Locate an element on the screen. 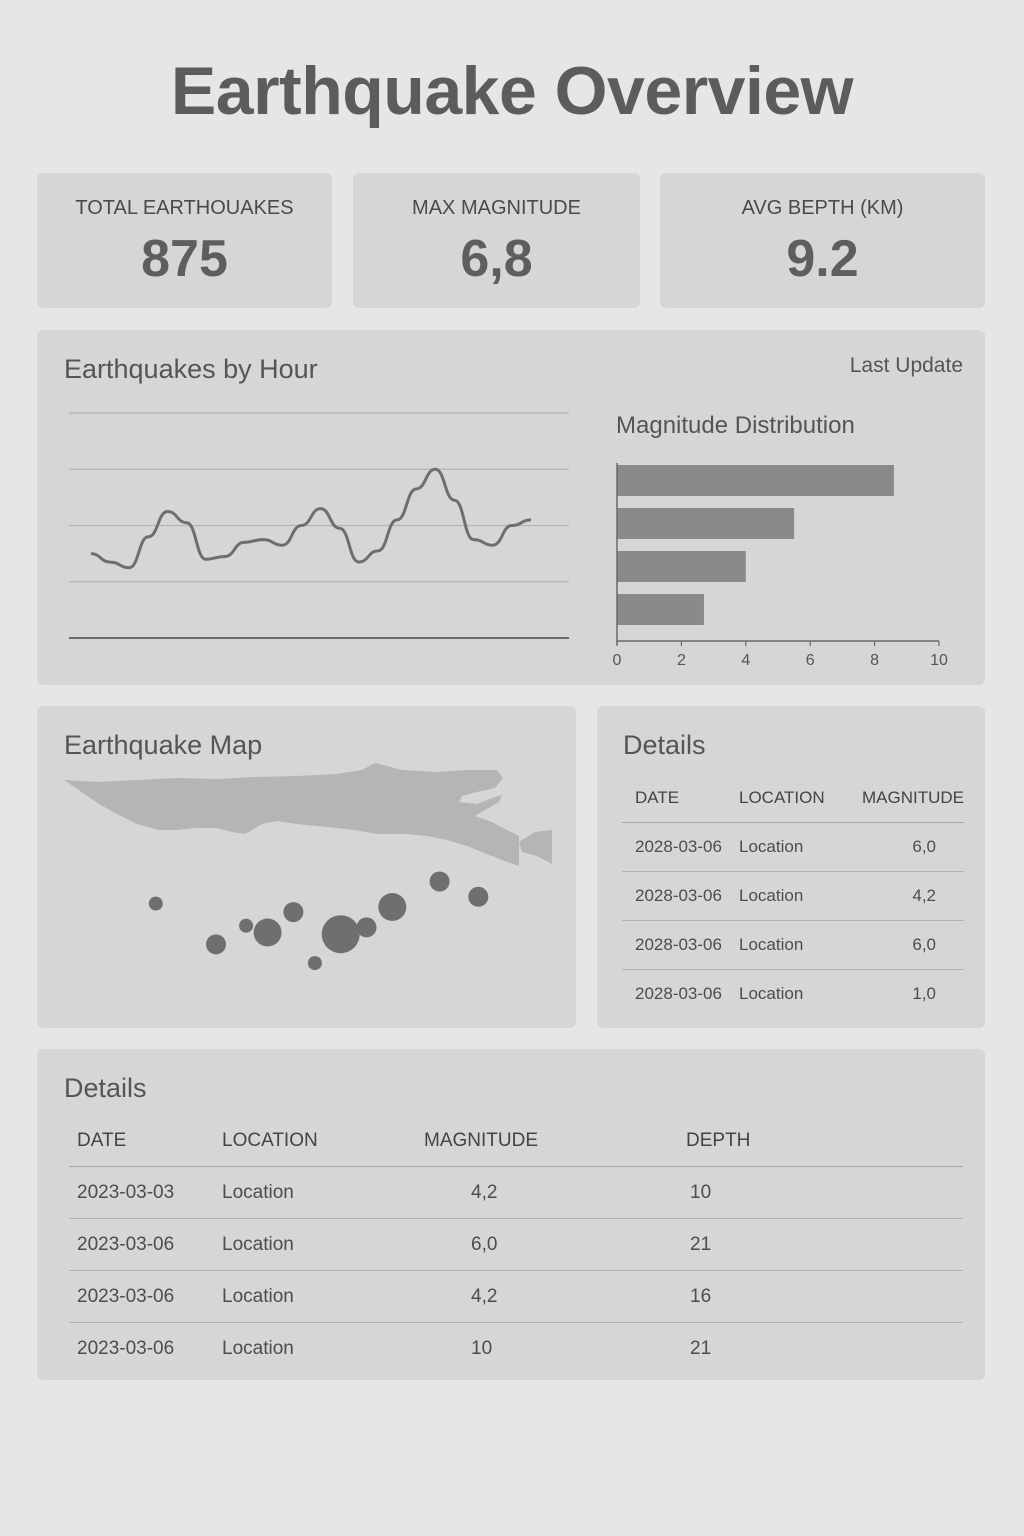 Image resolution: width=1024 pixels, height=1536 pixels. table-header-row: DATE LOCATION MAGNITUDE DEPTH is located at coordinates (516, 1141).